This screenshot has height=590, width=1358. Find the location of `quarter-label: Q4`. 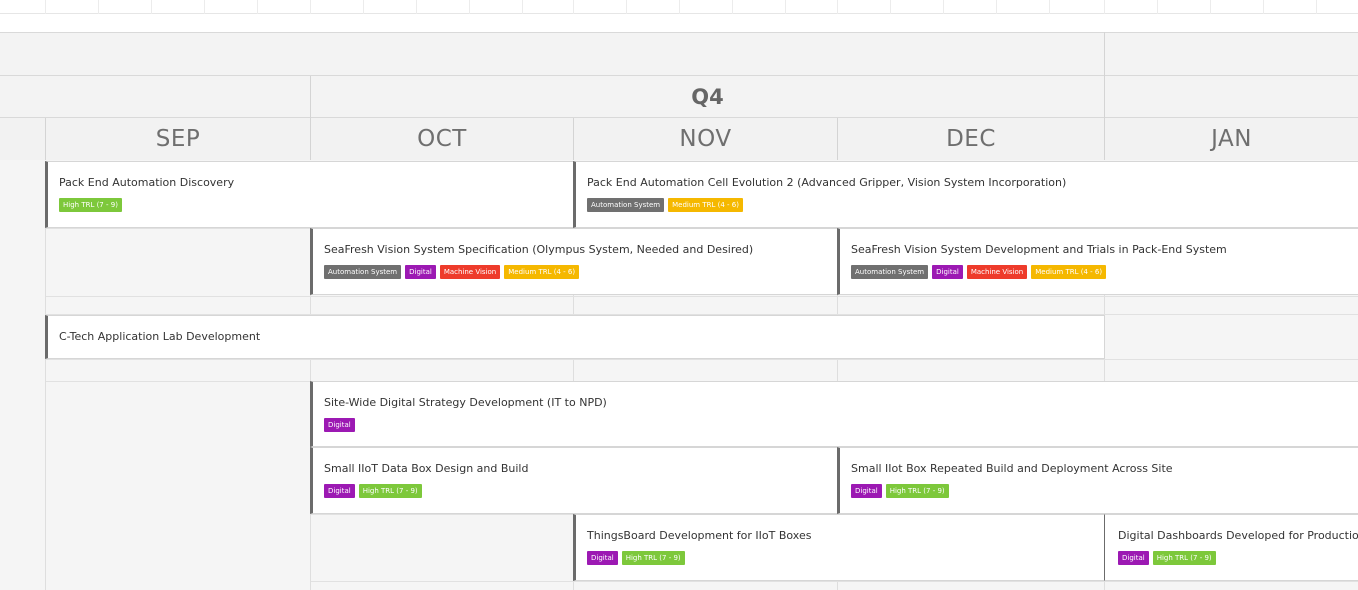

quarter-label: Q4 is located at coordinates (707, 97).